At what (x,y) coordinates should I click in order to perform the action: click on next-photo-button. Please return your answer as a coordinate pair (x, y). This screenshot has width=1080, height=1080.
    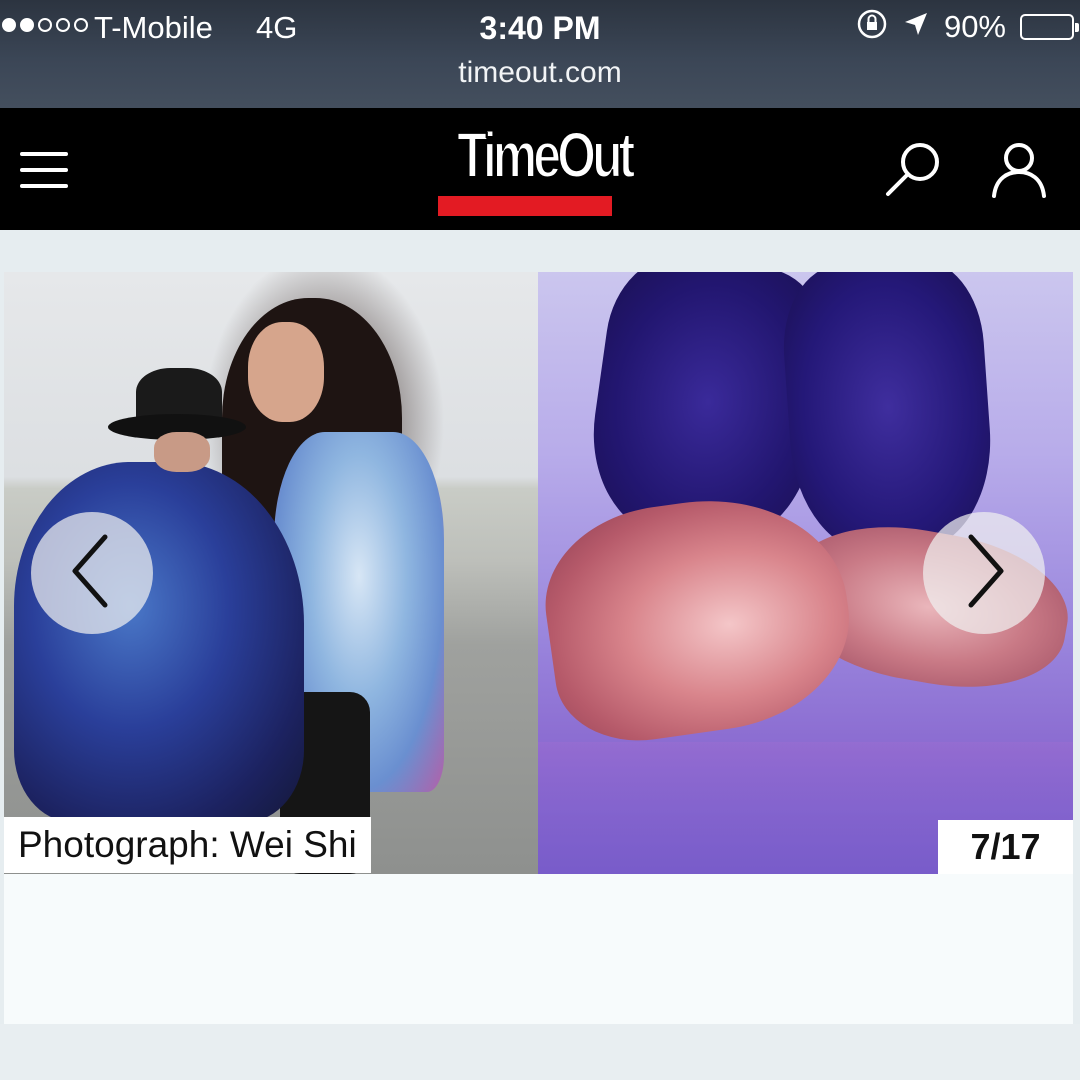
    Looking at the image, I should click on (984, 573).